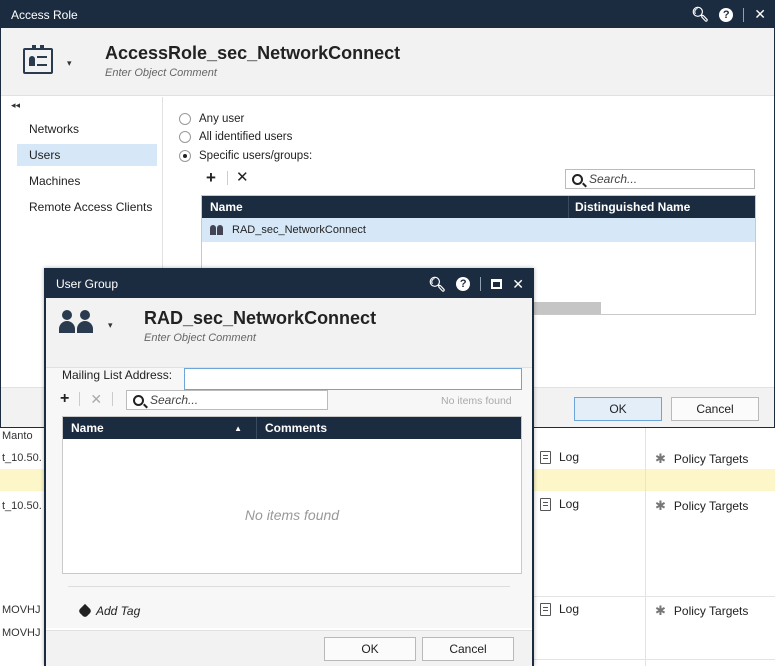 The width and height of the screenshot is (775, 666). I want to click on radio-any-user: Any user, so click(211, 119).